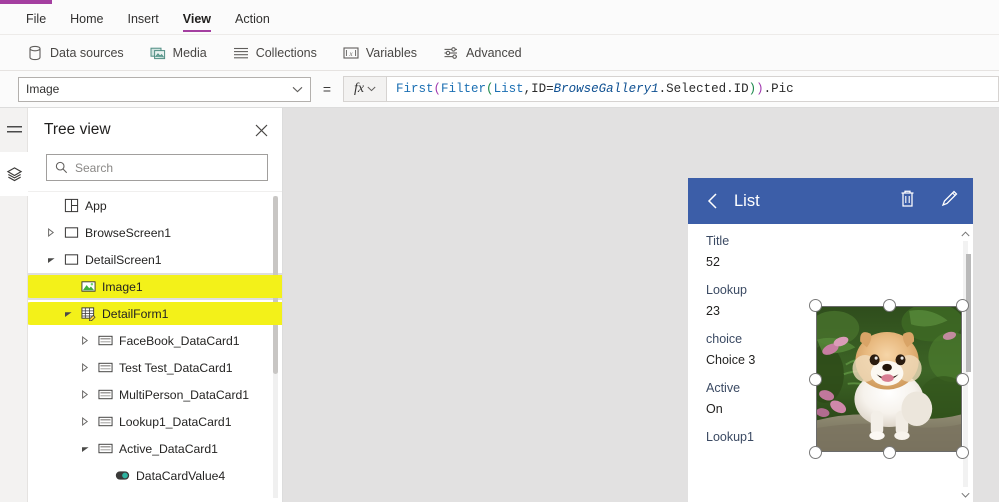 Image resolution: width=999 pixels, height=504 pixels. I want to click on tree-node-test-test-datacard1: Test Test_DataCard1, so click(155, 367).